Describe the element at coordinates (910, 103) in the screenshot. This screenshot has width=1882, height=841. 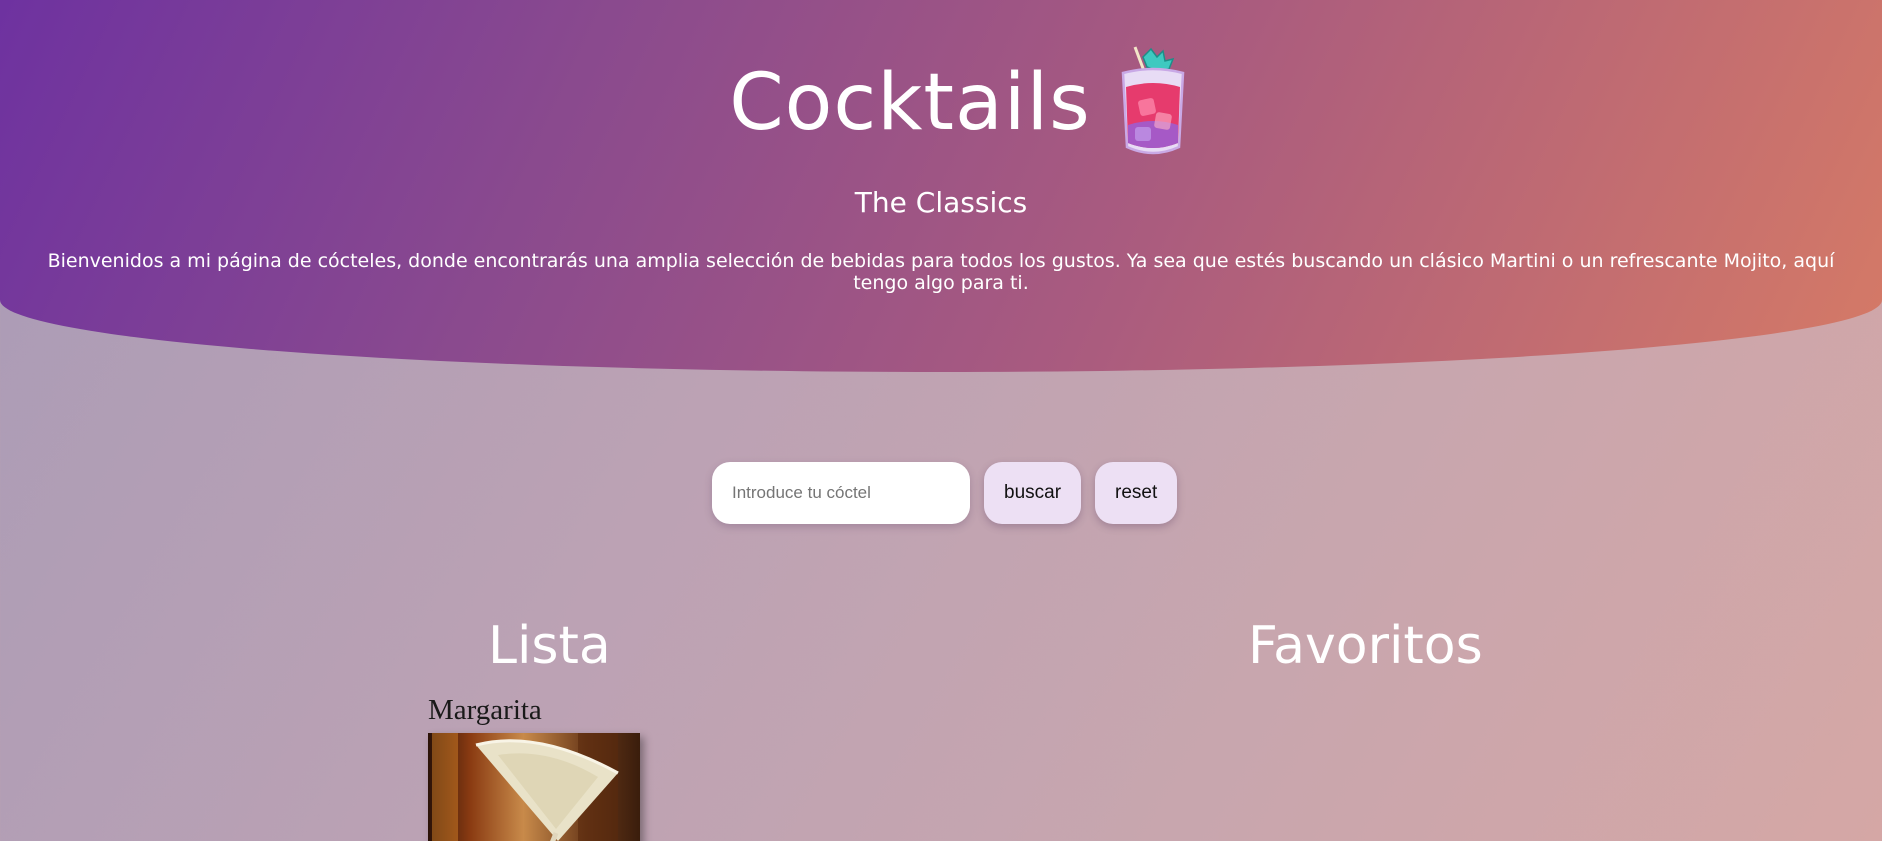
I see `page-title: Cocktails` at that location.